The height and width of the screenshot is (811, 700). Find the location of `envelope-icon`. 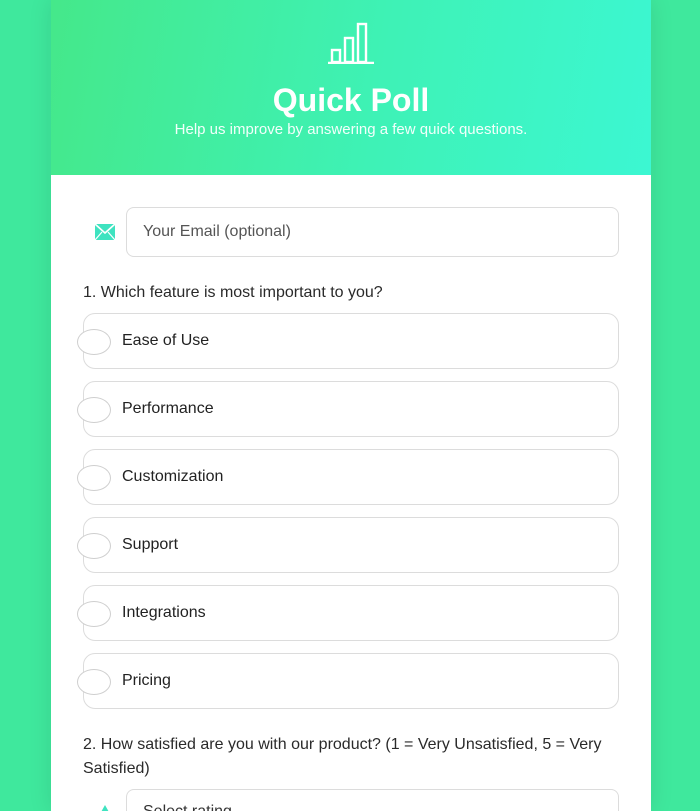

envelope-icon is located at coordinates (105, 232).